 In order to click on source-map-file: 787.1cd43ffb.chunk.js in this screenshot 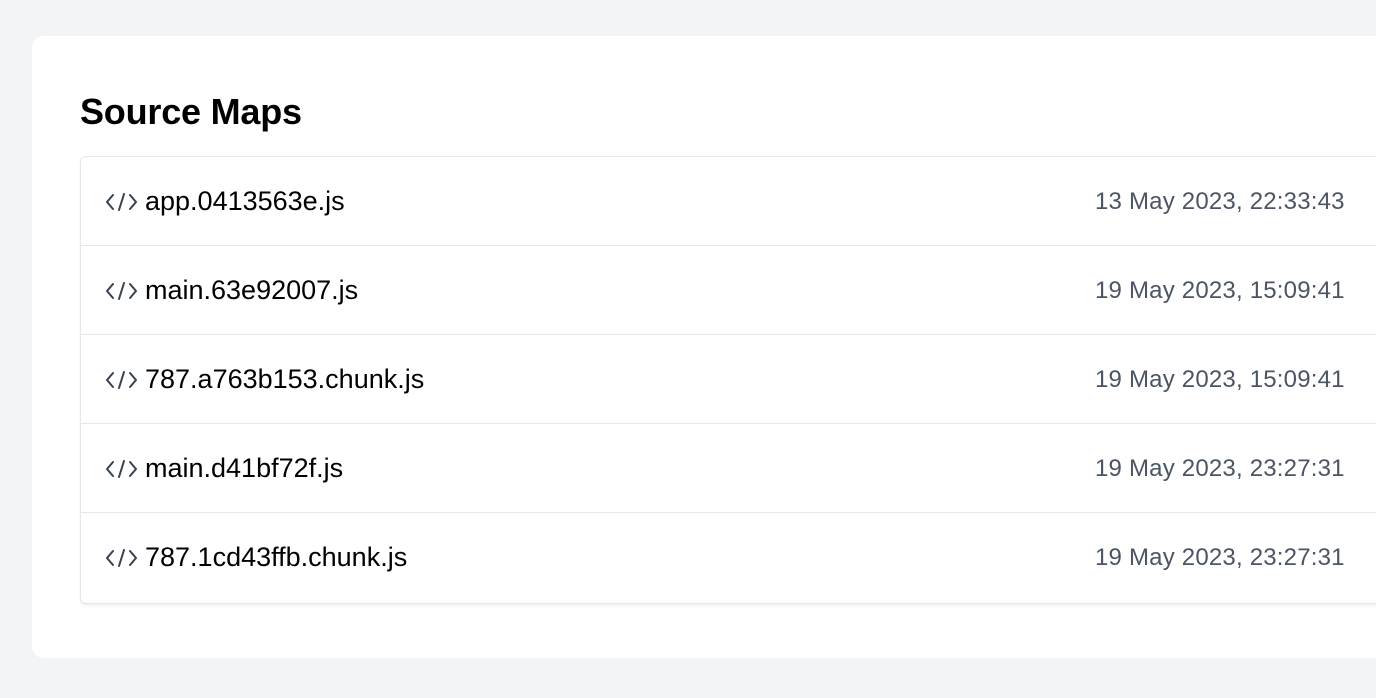, I will do `click(256, 557)`.